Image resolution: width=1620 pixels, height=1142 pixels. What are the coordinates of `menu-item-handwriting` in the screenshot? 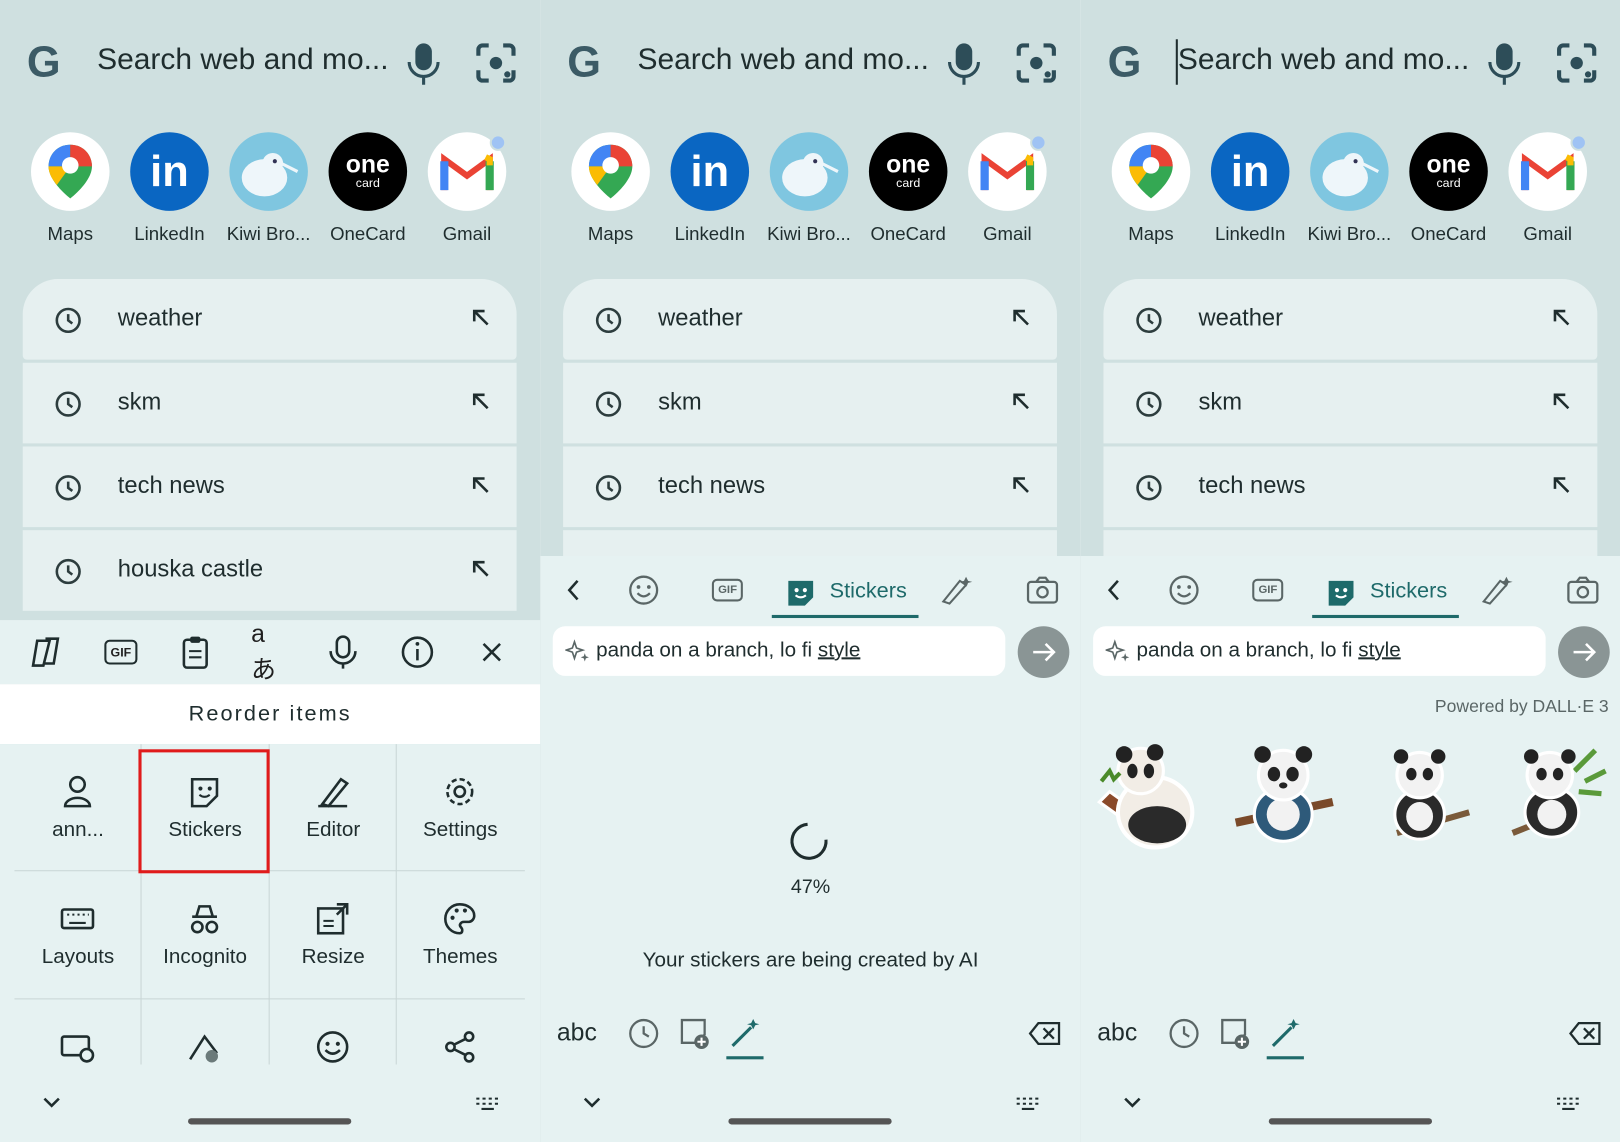 It's located at (205, 1062).